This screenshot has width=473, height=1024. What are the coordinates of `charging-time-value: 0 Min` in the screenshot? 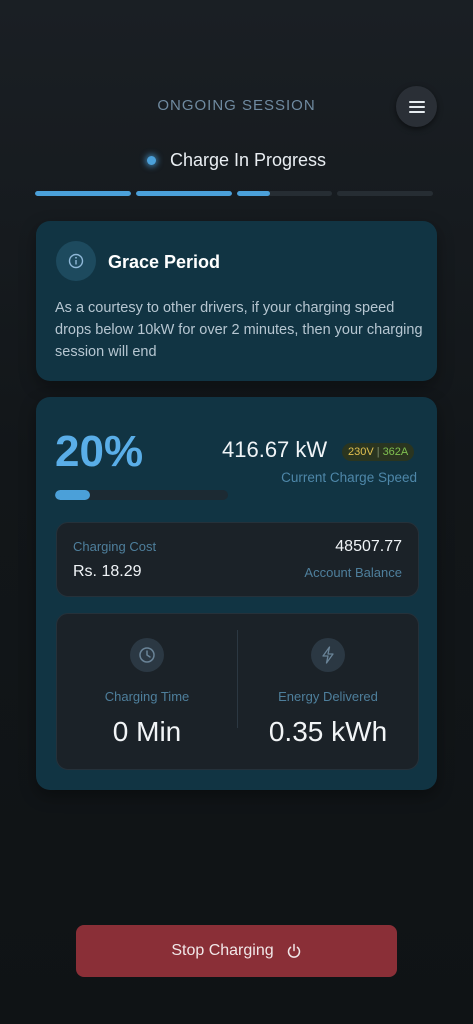 It's located at (147, 731).